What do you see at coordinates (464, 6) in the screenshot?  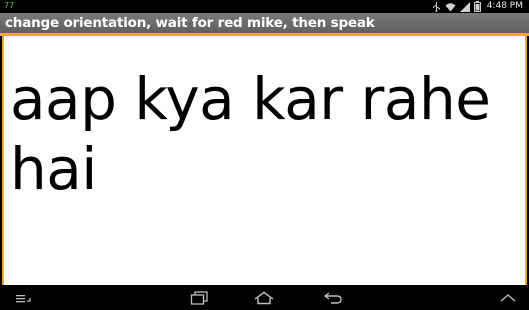 I see `signal-icon` at bounding box center [464, 6].